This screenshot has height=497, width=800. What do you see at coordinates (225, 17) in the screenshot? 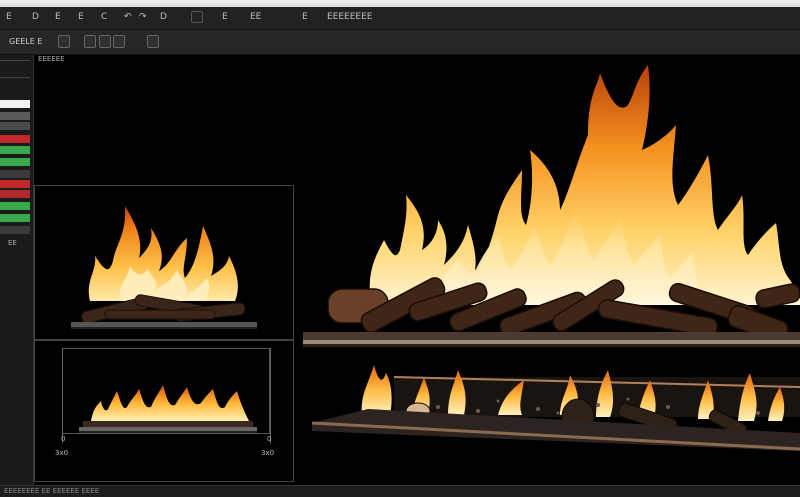
I see `menu-item-7: E` at bounding box center [225, 17].